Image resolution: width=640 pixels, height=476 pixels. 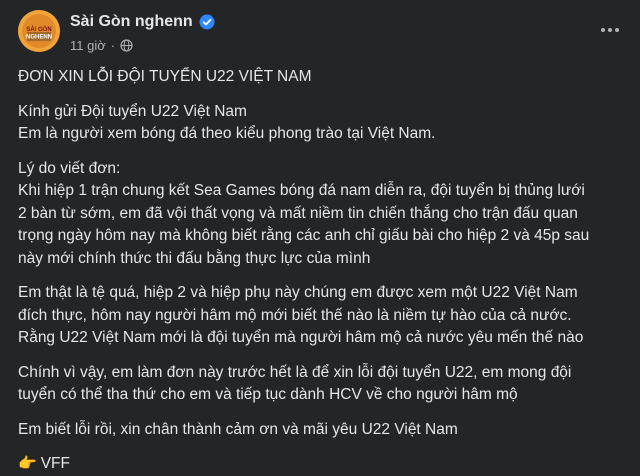 What do you see at coordinates (27, 463) in the screenshot?
I see `pointing-hand-icon: 👉` at bounding box center [27, 463].